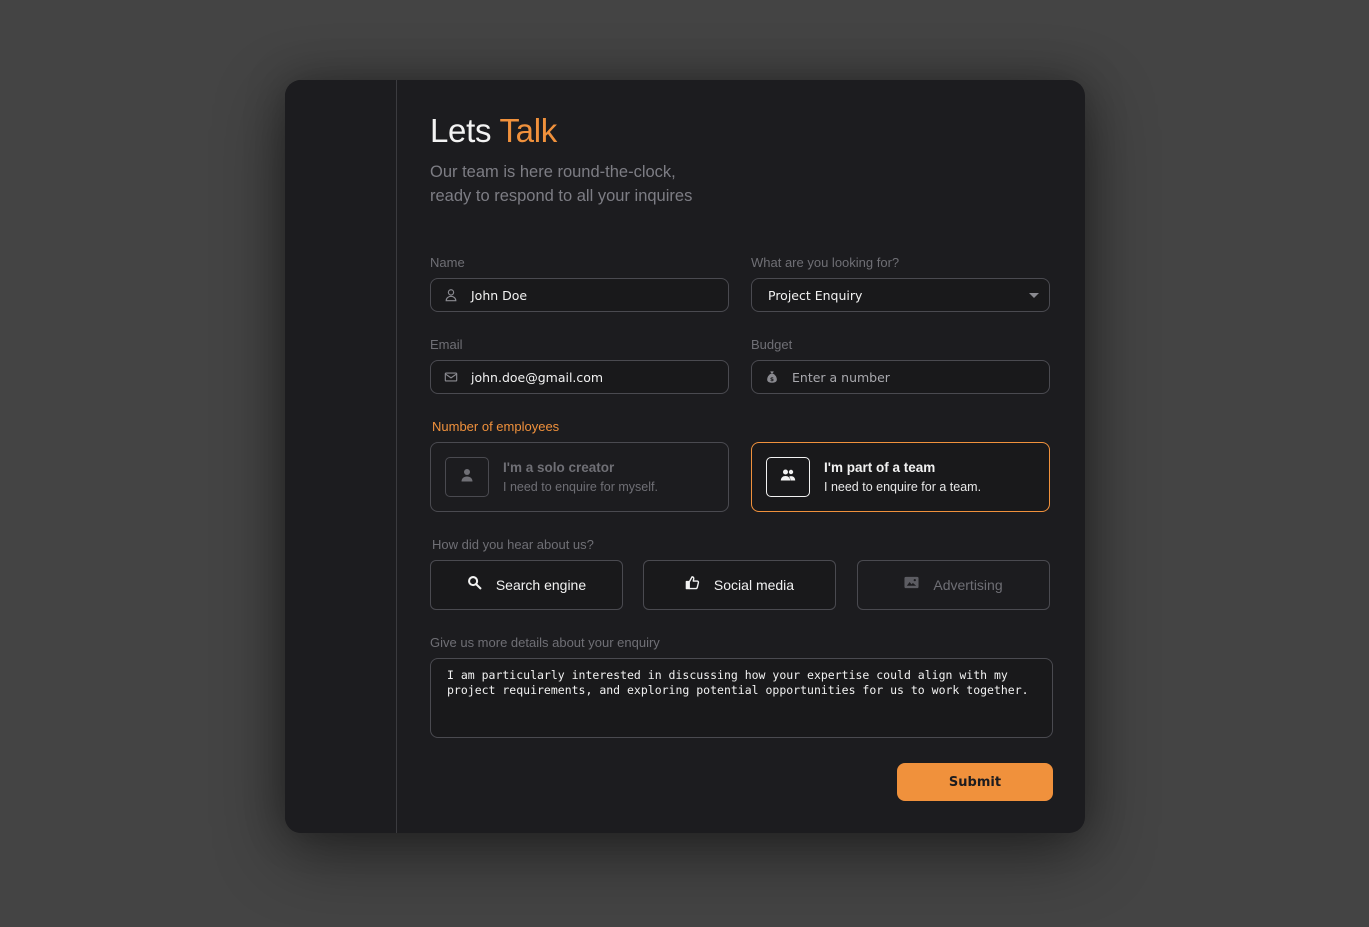  I want to click on name-field: John Doe, so click(579, 295).